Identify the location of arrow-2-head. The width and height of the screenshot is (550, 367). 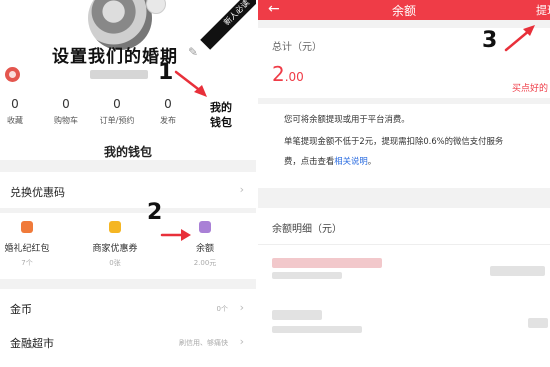
(186, 235).